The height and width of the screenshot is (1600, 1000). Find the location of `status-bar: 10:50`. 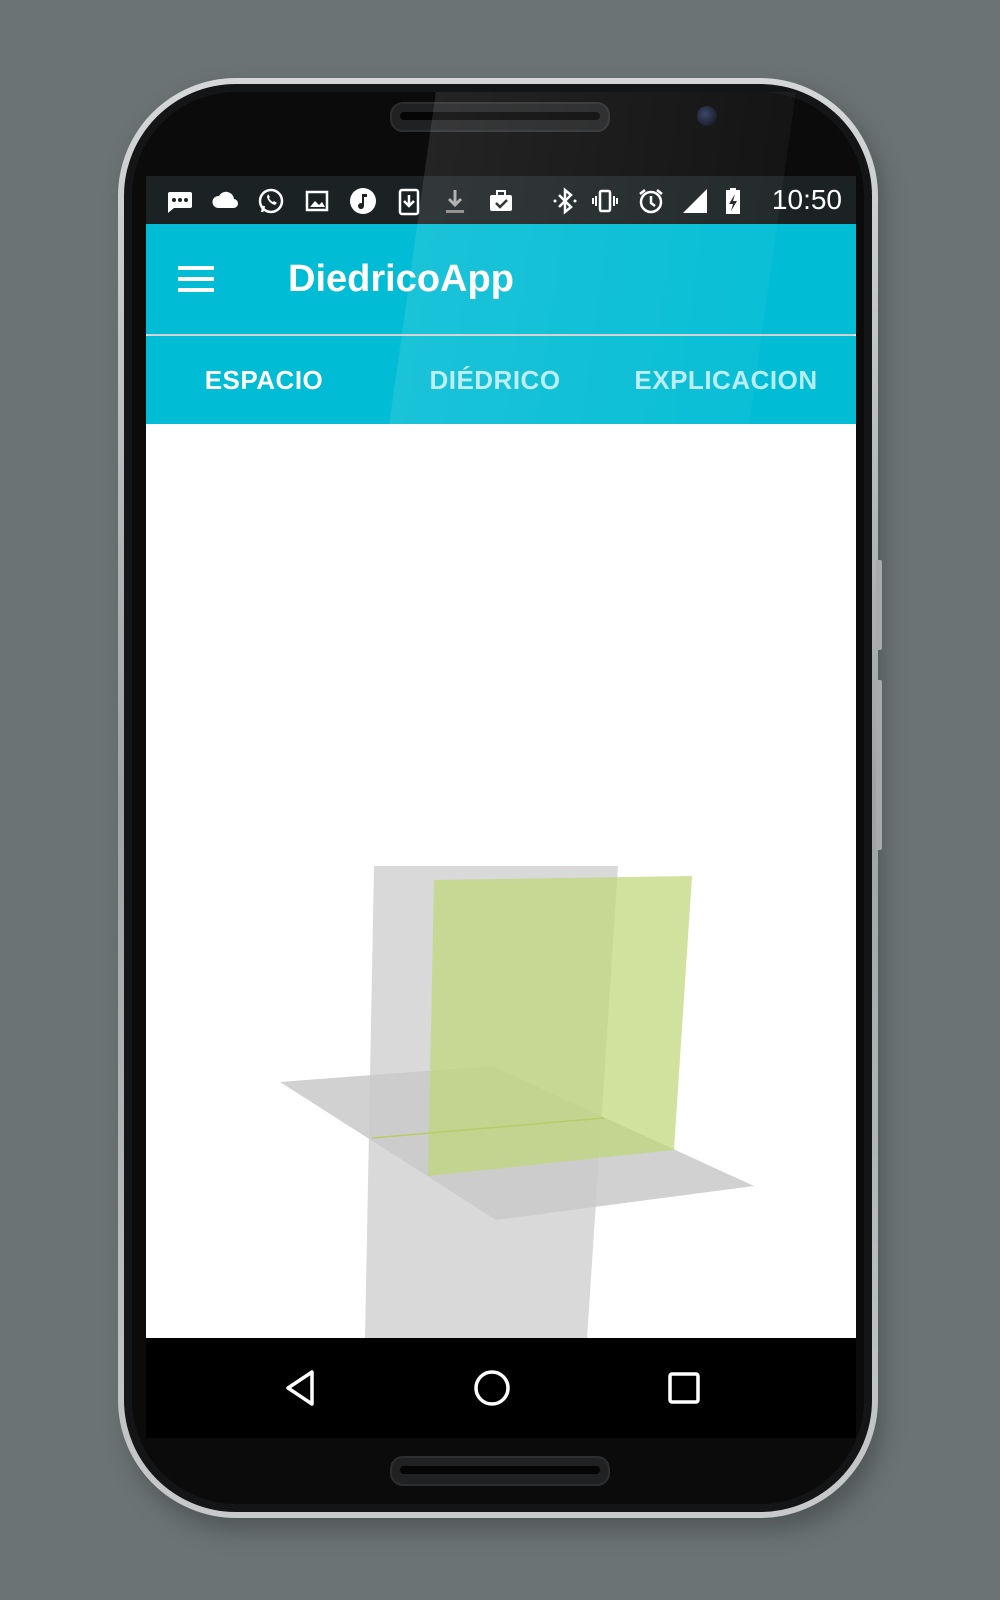

status-bar: 10:50 is located at coordinates (501, 200).